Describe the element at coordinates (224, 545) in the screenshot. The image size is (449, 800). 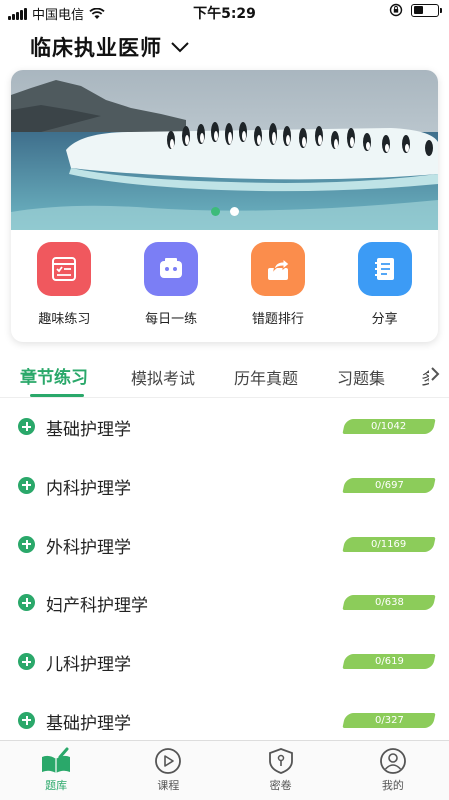
I see `list-item: 外科护理学 0/1169` at that location.